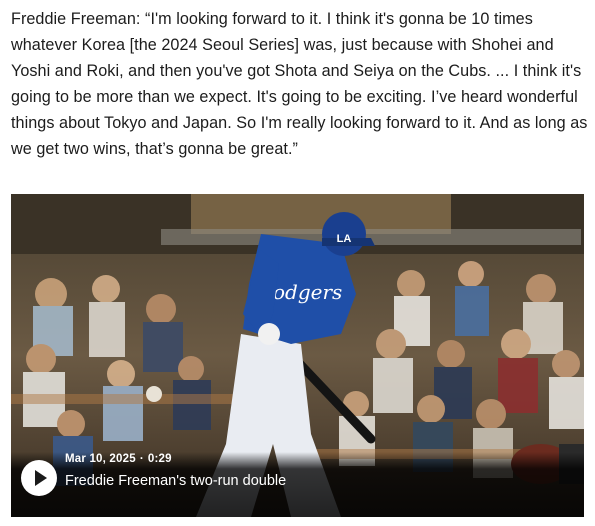 The width and height of the screenshot is (595, 526). I want to click on video-date: Mar 10, 2025, so click(100, 459).